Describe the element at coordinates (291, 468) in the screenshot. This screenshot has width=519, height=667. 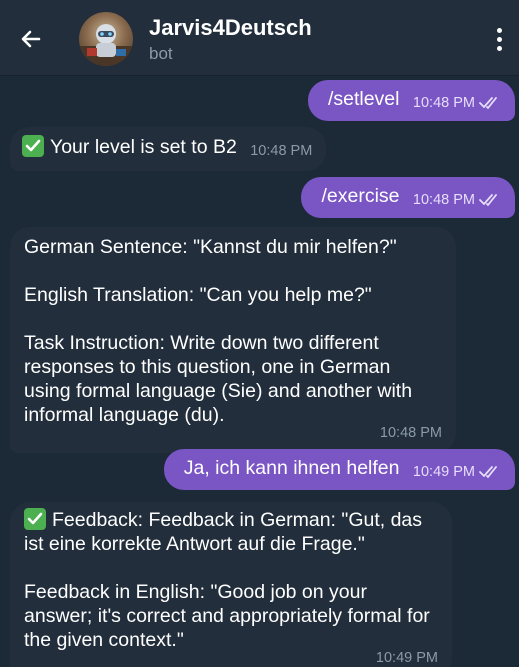
I see `message-text: Ja, ich kann ihnen helfen` at that location.